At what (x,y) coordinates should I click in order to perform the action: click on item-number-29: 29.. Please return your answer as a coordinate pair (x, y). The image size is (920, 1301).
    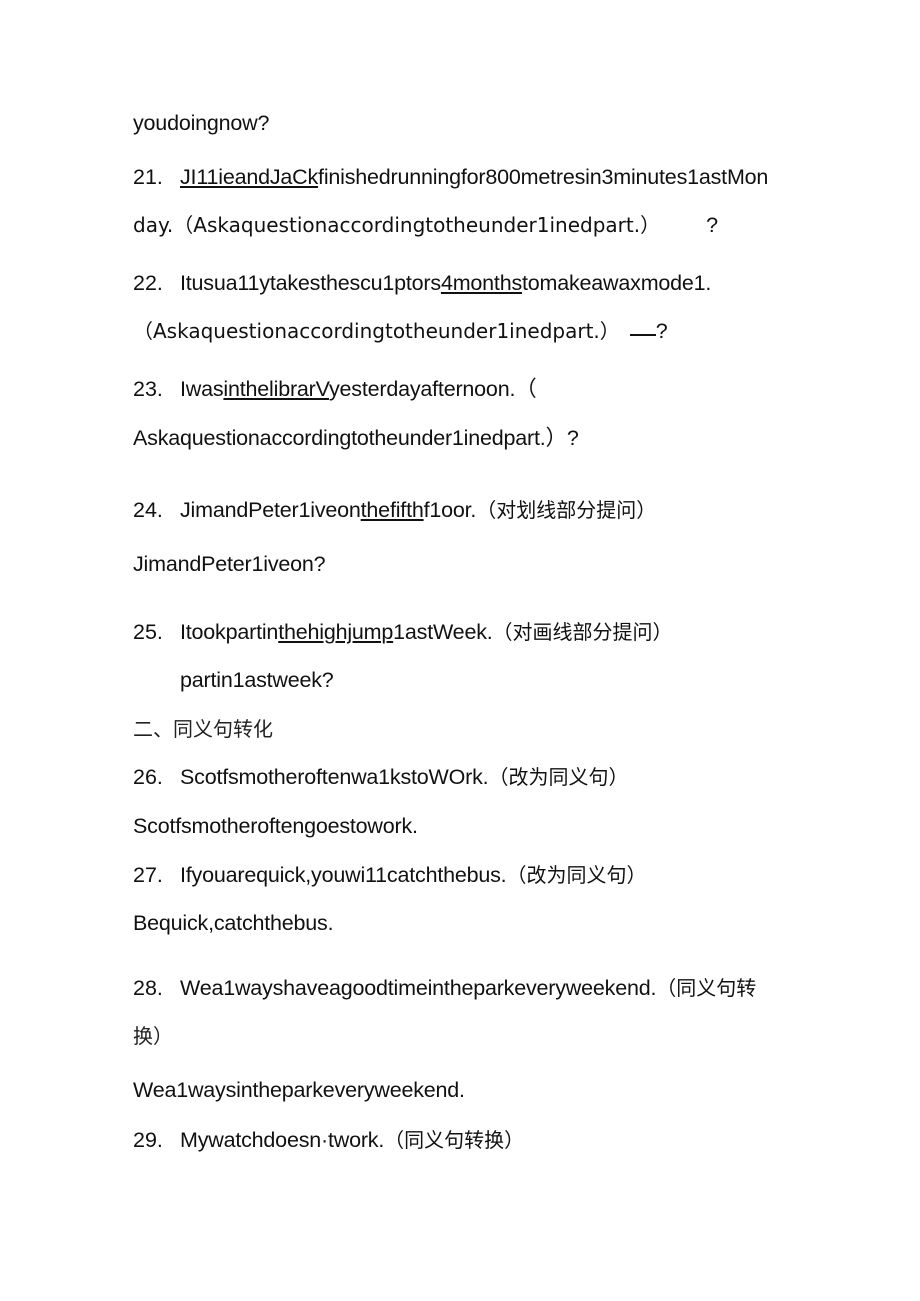
    Looking at the image, I should click on (148, 1140).